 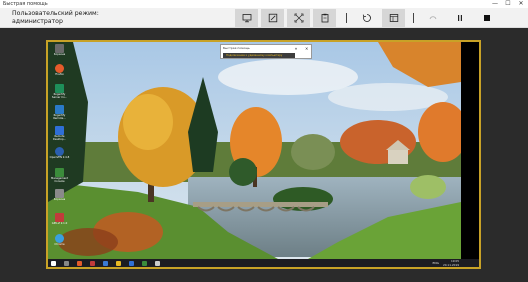 What do you see at coordinates (59, 151) in the screenshot?
I see `openvpn-icon` at bounding box center [59, 151].